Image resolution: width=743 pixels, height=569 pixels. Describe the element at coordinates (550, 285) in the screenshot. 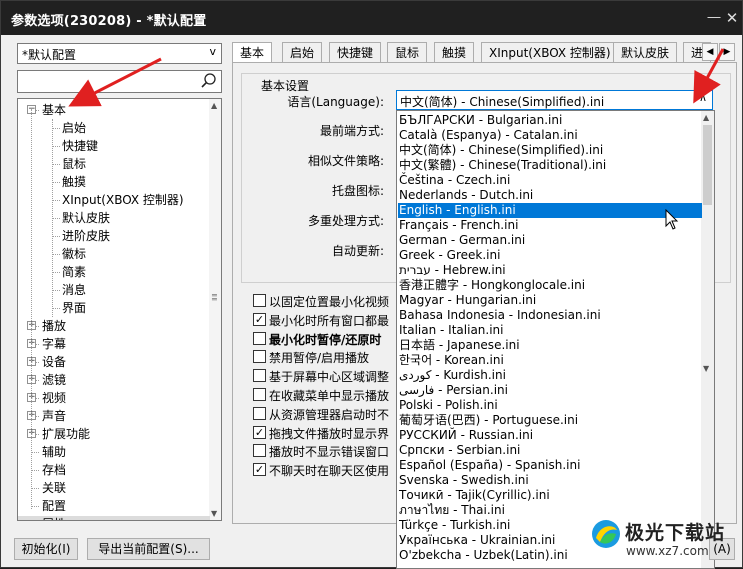

I see `language-option: 香港正體字 - Hongkonglocale.ini` at that location.